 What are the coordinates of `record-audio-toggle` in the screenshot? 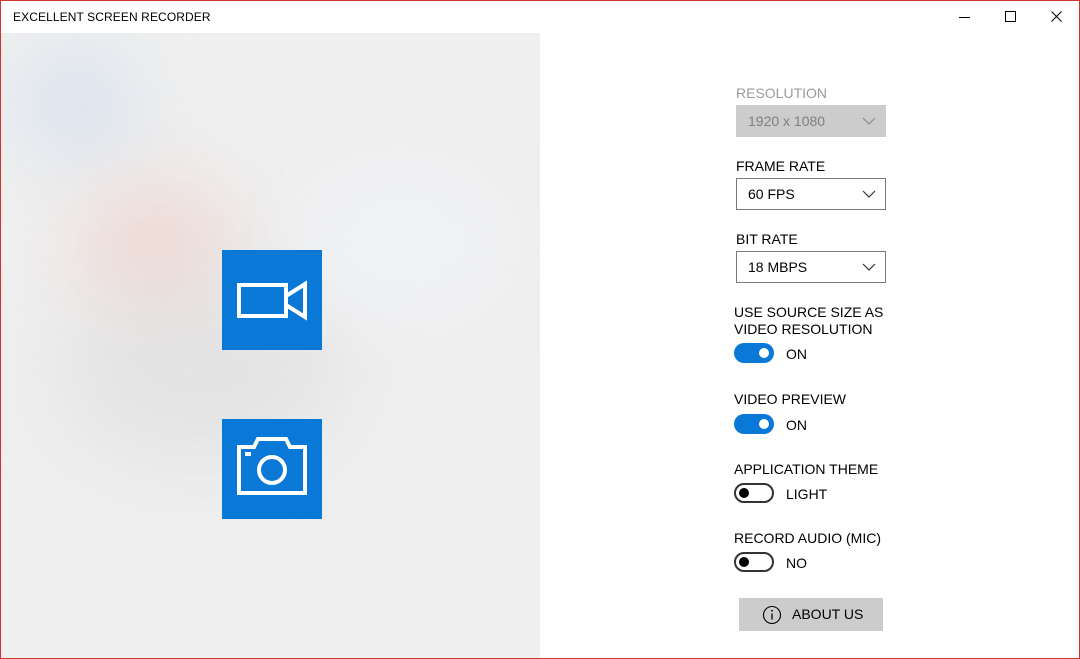 It's located at (754, 562).